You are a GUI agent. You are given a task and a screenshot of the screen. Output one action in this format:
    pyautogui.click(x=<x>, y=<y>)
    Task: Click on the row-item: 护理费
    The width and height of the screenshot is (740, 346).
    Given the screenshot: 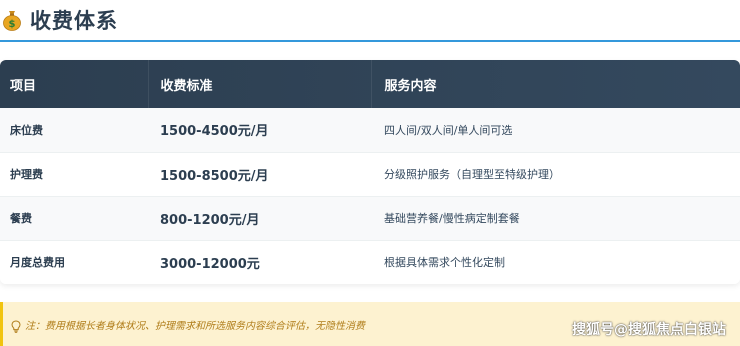 What is the action you would take?
    pyautogui.click(x=26, y=174)
    